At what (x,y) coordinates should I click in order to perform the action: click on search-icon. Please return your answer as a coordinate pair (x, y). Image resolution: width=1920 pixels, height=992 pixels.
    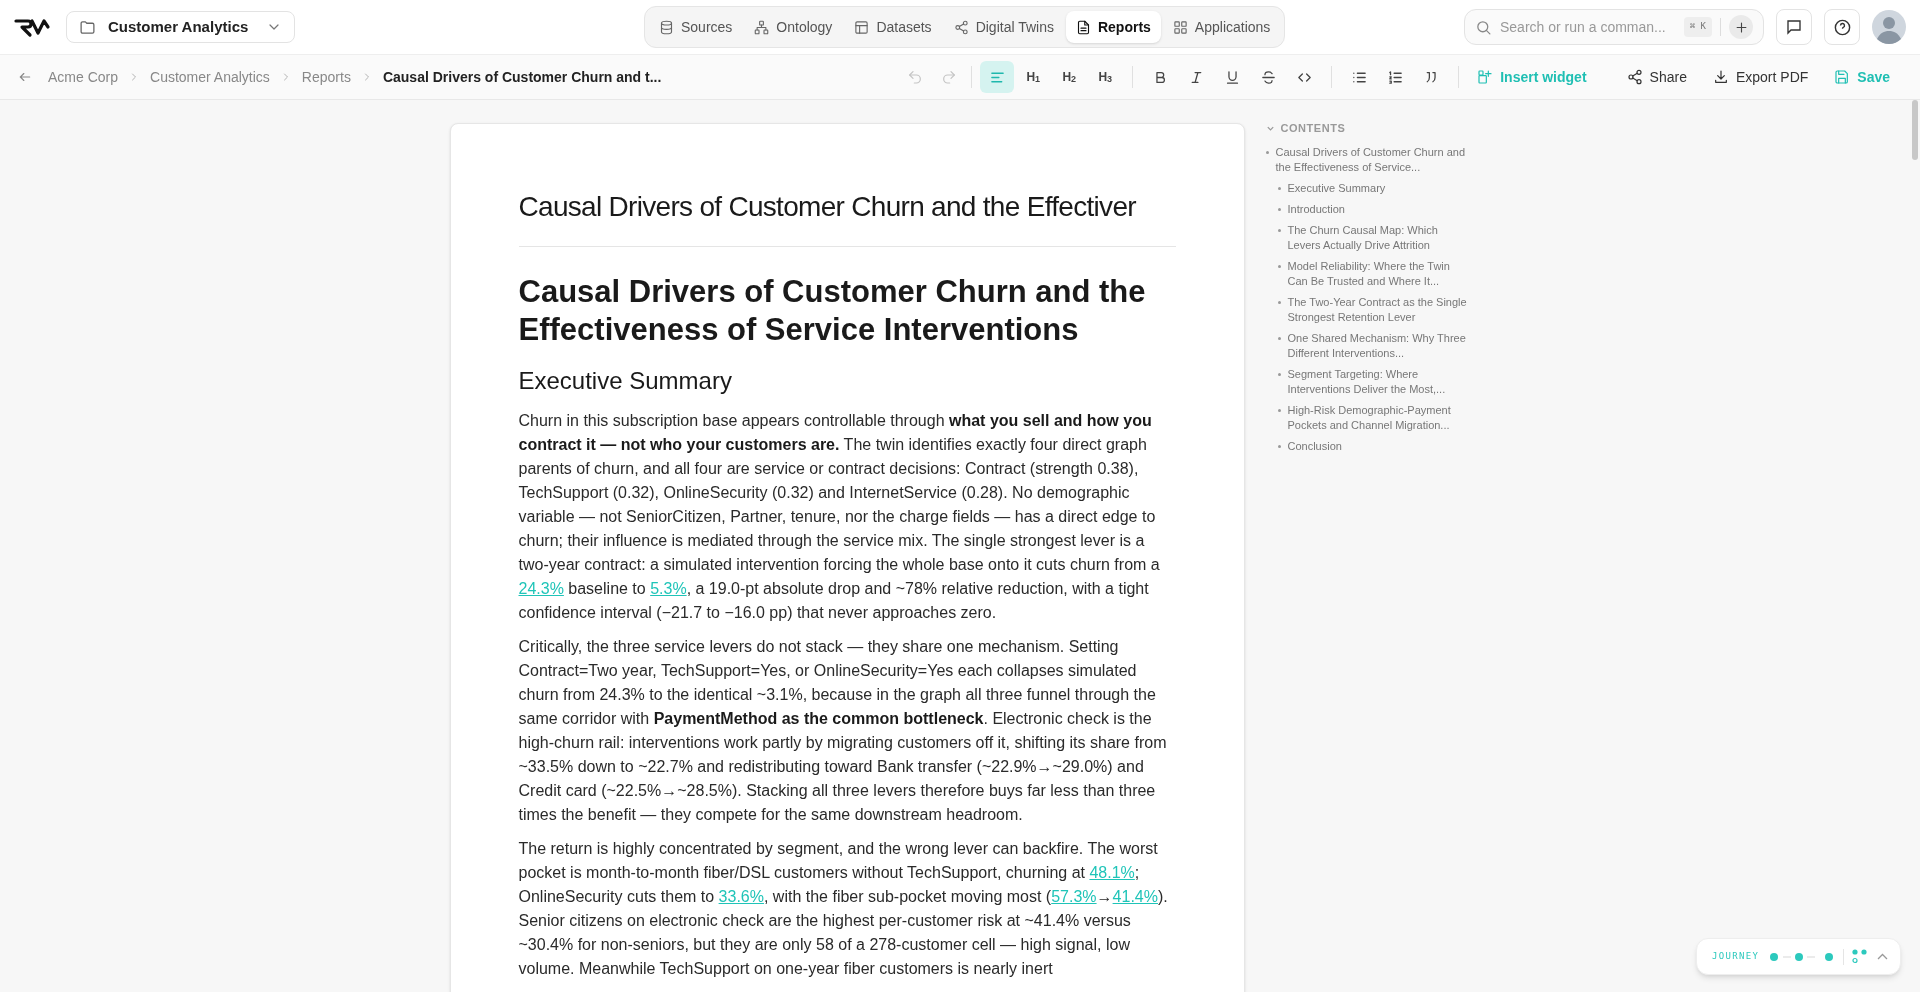
    Looking at the image, I should click on (1483, 27).